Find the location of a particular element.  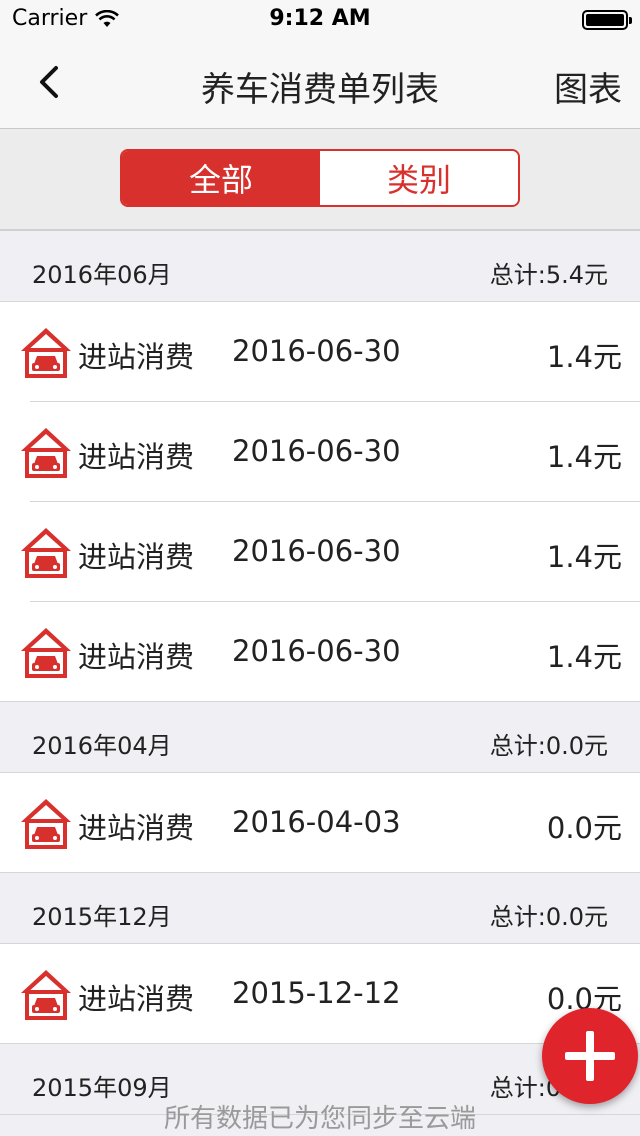

nav-bar: 养车消费单列表 图表 is located at coordinates (320, 84).